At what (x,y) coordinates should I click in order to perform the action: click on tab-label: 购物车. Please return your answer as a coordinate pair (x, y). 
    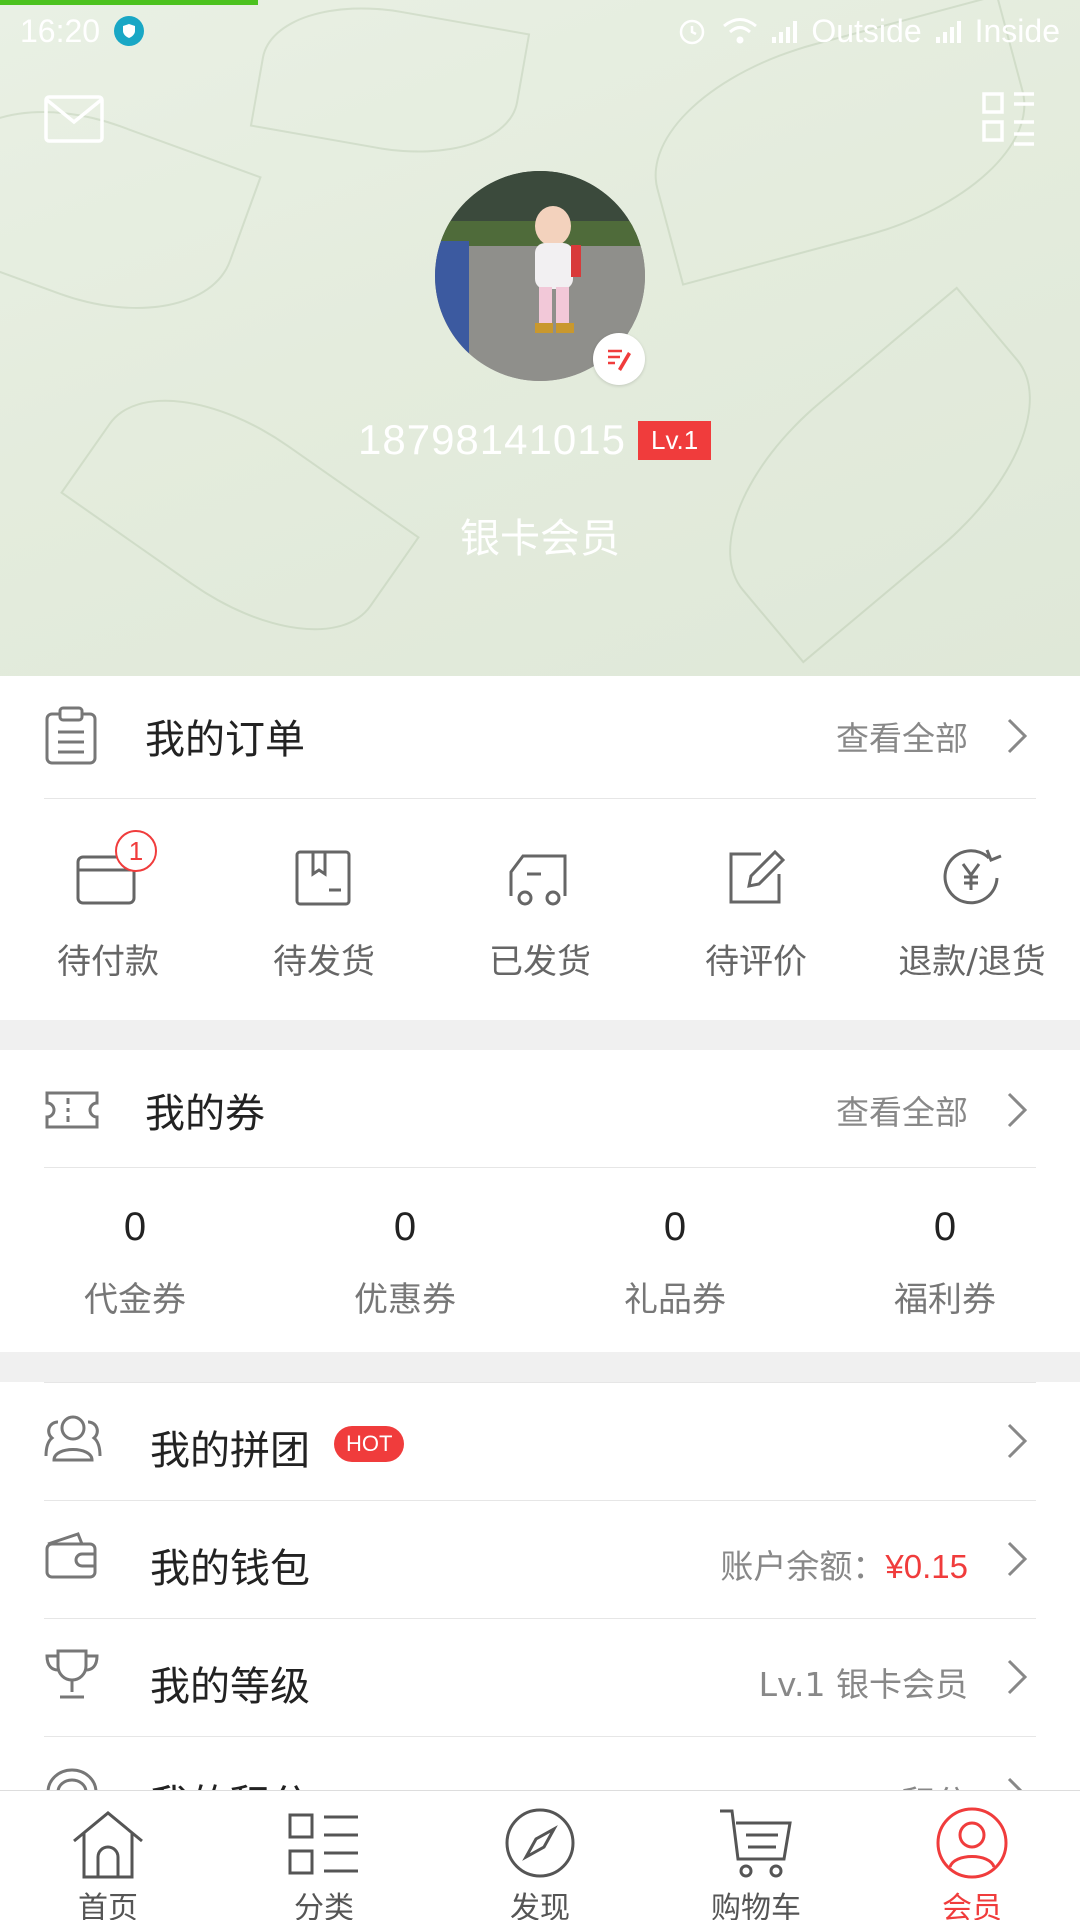
    Looking at the image, I should click on (756, 1905).